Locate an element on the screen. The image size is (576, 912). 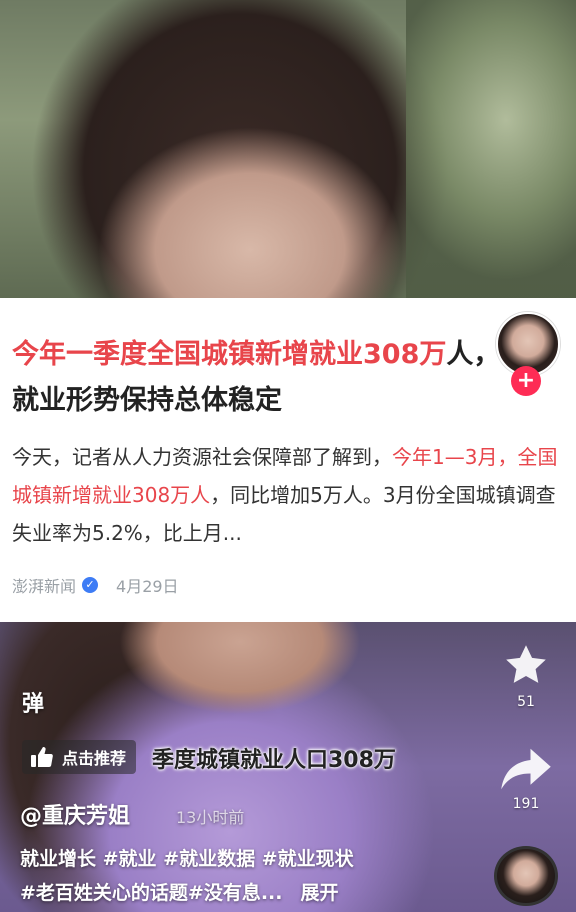
verified-check-icon: ✓ is located at coordinates (90, 585).